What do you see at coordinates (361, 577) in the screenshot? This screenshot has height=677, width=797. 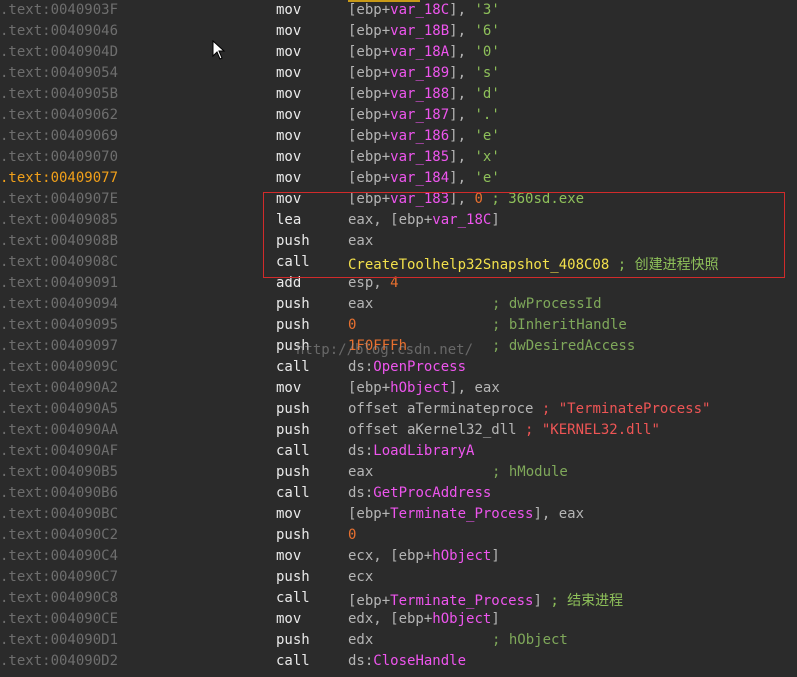 I see `operand-token: ecx` at bounding box center [361, 577].